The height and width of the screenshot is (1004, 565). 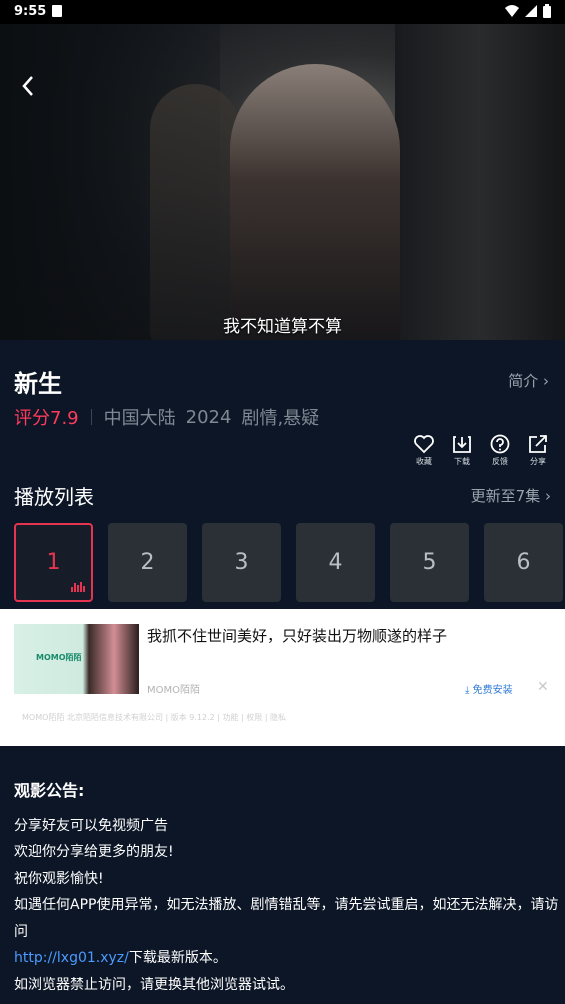 I want to click on episode-number: 1, so click(x=53, y=562).